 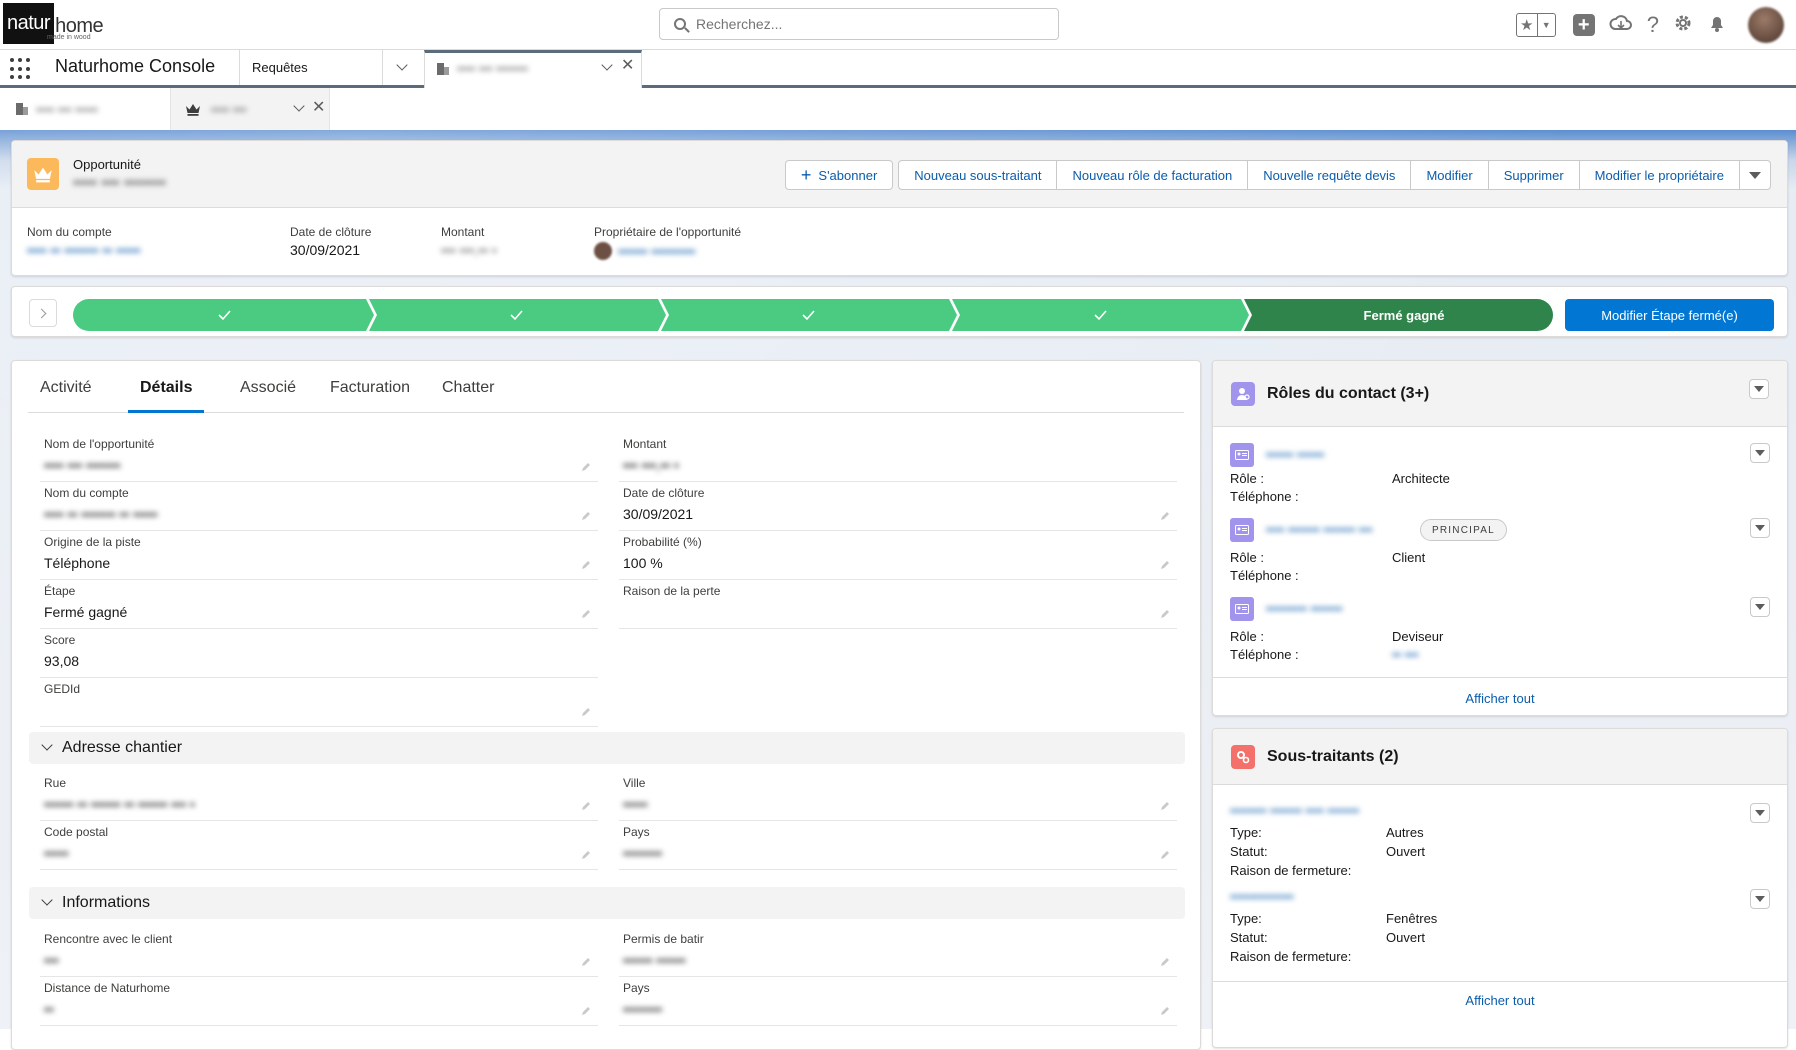 What do you see at coordinates (1683, 25) in the screenshot?
I see `gear-icon` at bounding box center [1683, 25].